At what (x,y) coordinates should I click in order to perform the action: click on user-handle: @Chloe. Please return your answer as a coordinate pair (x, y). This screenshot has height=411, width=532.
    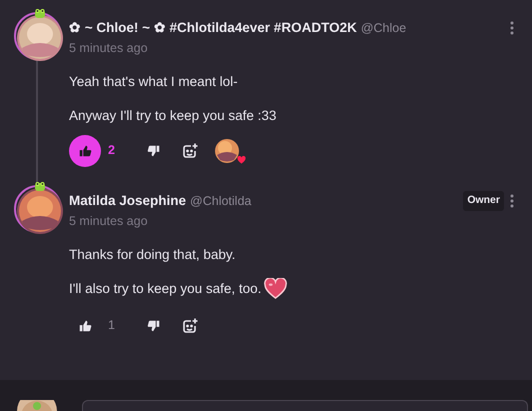
    Looking at the image, I should click on (383, 28).